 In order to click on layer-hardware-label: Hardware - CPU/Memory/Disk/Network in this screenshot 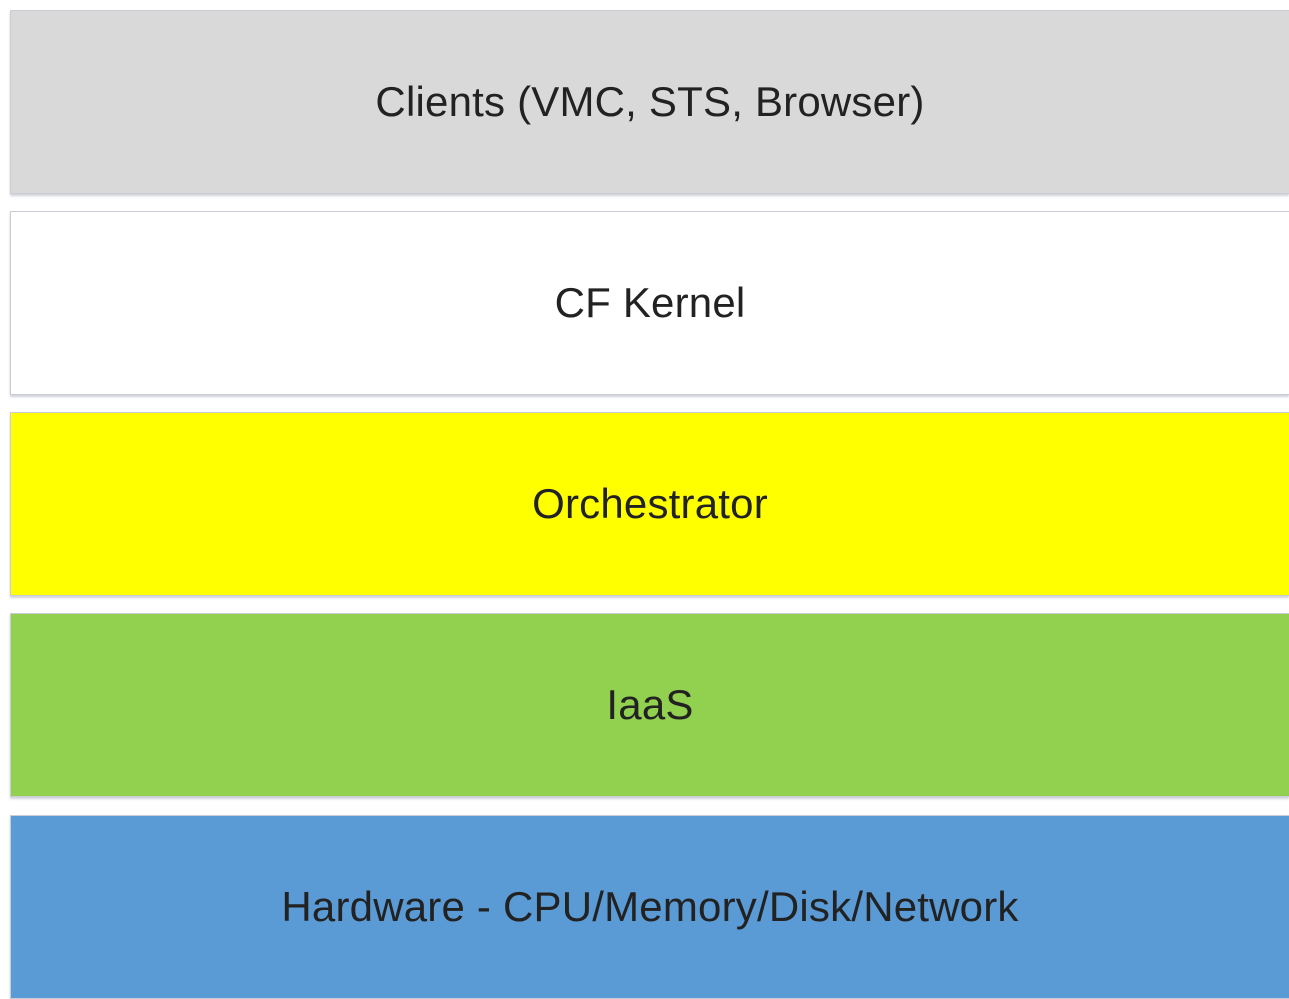, I will do `click(650, 906)`.